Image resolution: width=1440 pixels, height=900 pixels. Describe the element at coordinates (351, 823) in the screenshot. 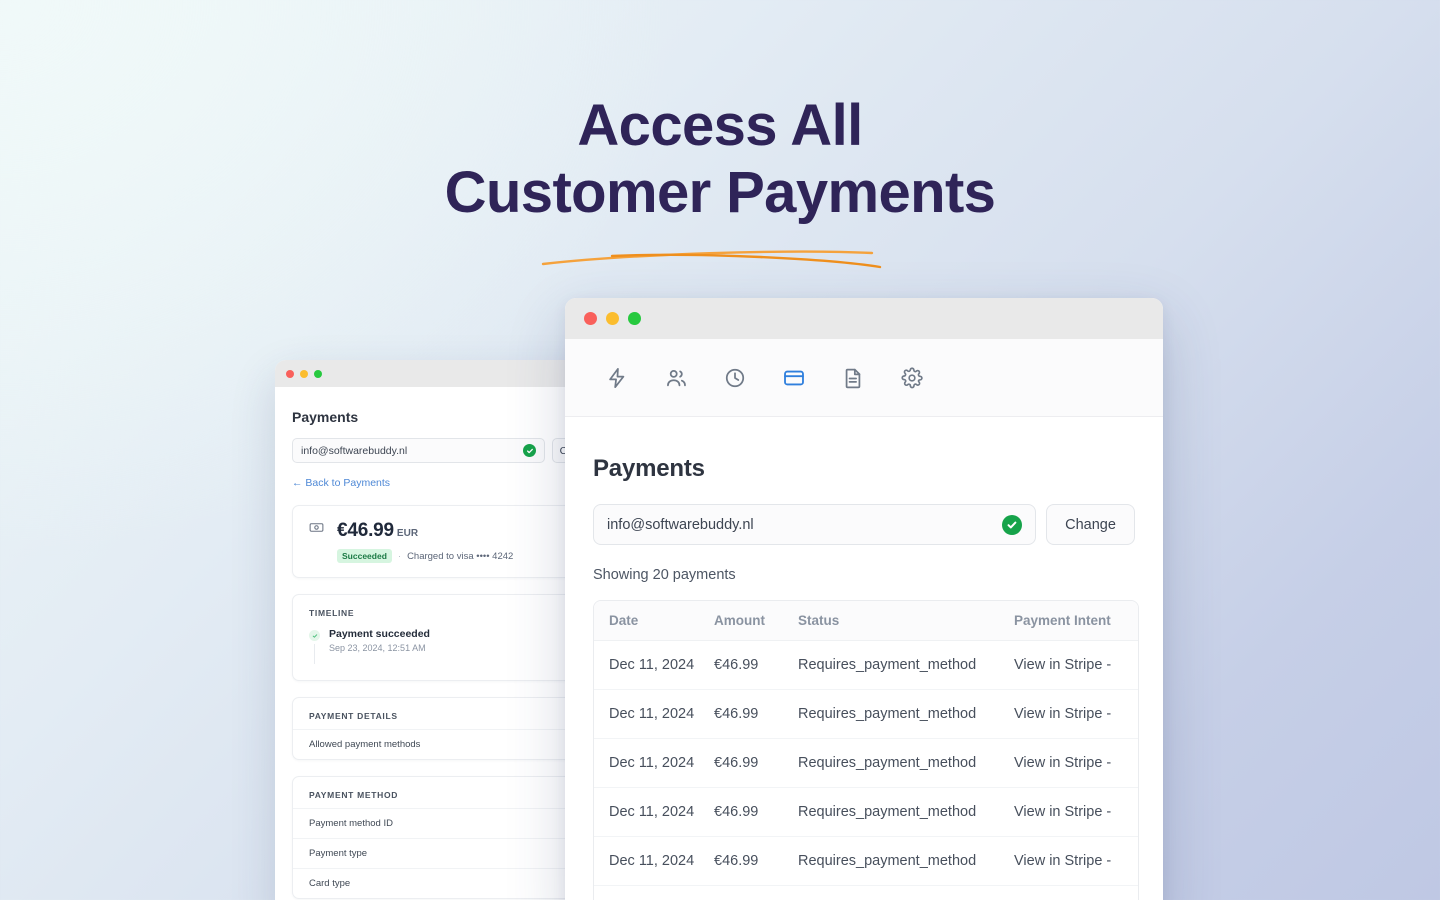

I see `detail-label: Payment method ID` at that location.